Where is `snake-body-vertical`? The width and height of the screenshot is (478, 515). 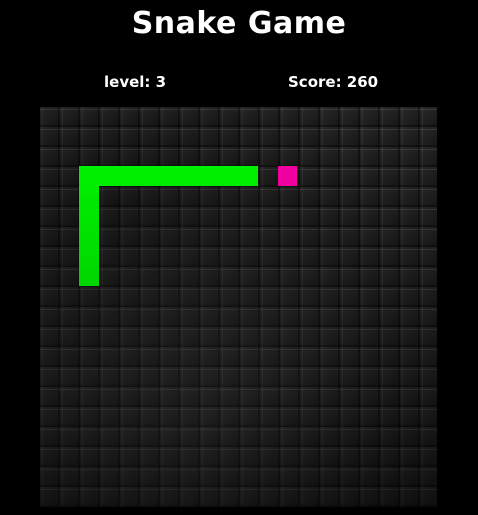 snake-body-vertical is located at coordinates (89, 226).